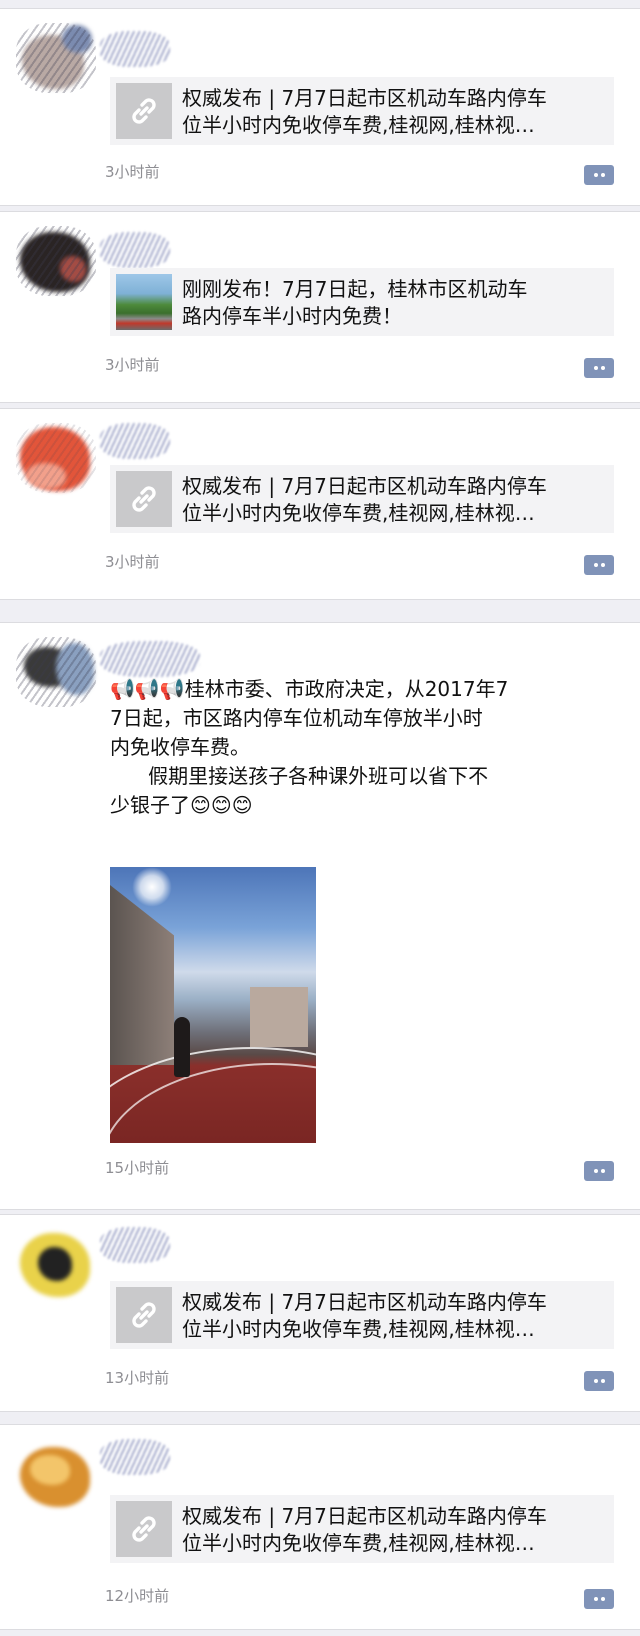  Describe the element at coordinates (355, 302) in the screenshot. I see `link-title: 刚刚发布！7月7日起，桂林市区机动车 路内停车半小时内免费！` at that location.